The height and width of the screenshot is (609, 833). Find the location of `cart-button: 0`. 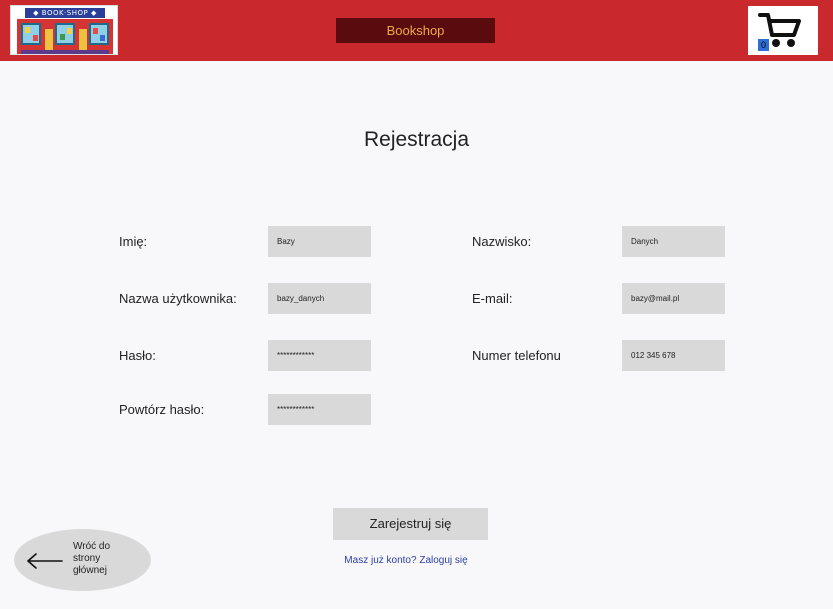

cart-button: 0 is located at coordinates (783, 30).